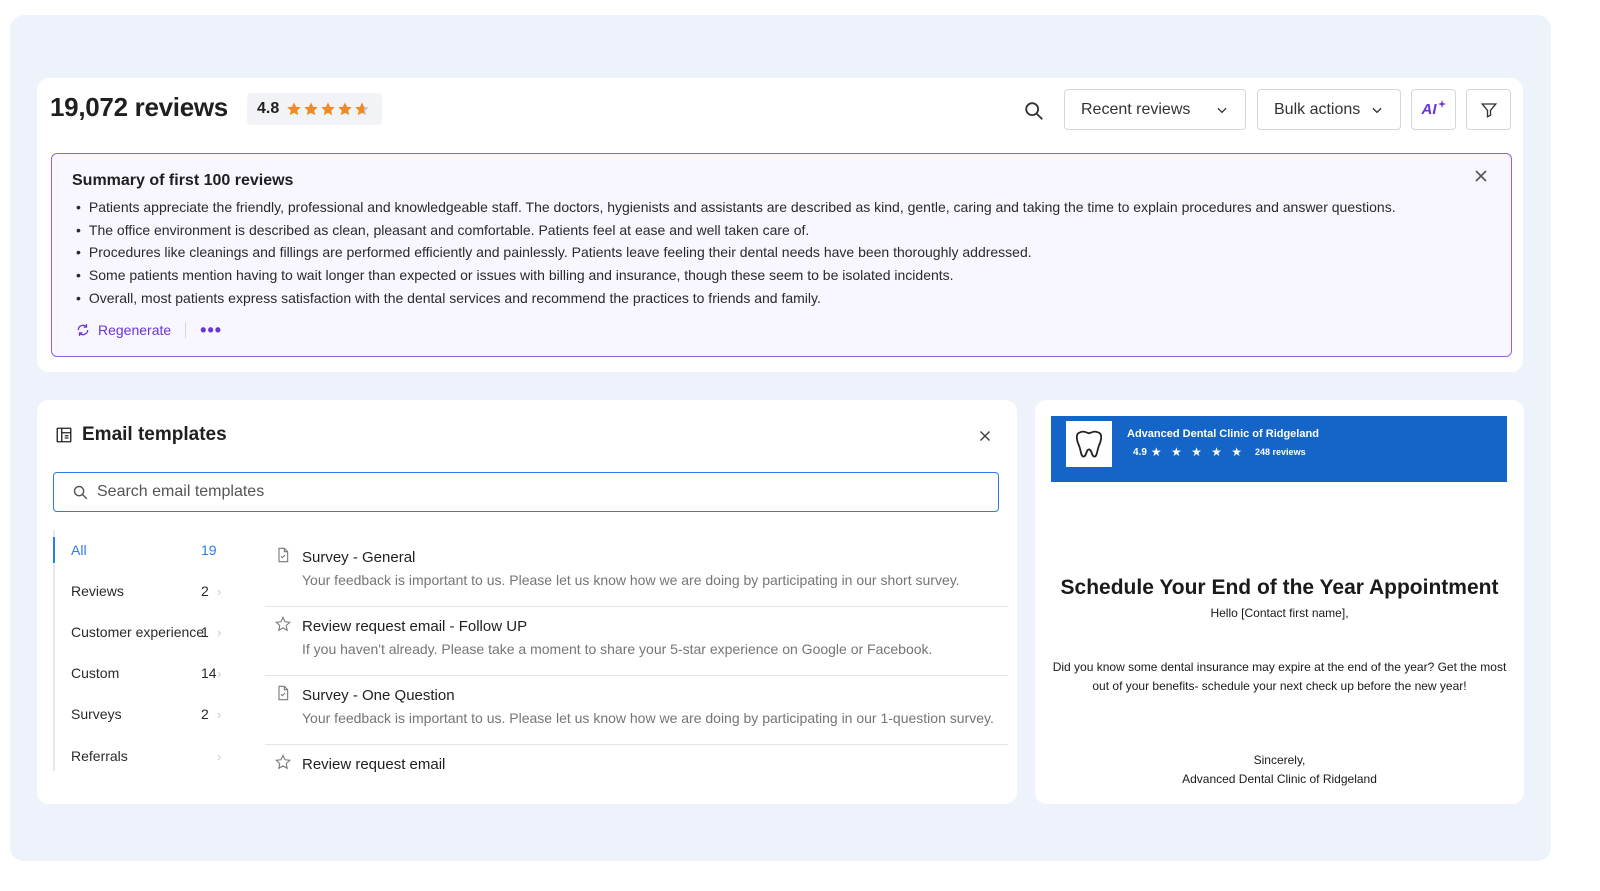 This screenshot has width=1600, height=891. Describe the element at coordinates (211, 330) in the screenshot. I see `more-options-button: •••` at that location.